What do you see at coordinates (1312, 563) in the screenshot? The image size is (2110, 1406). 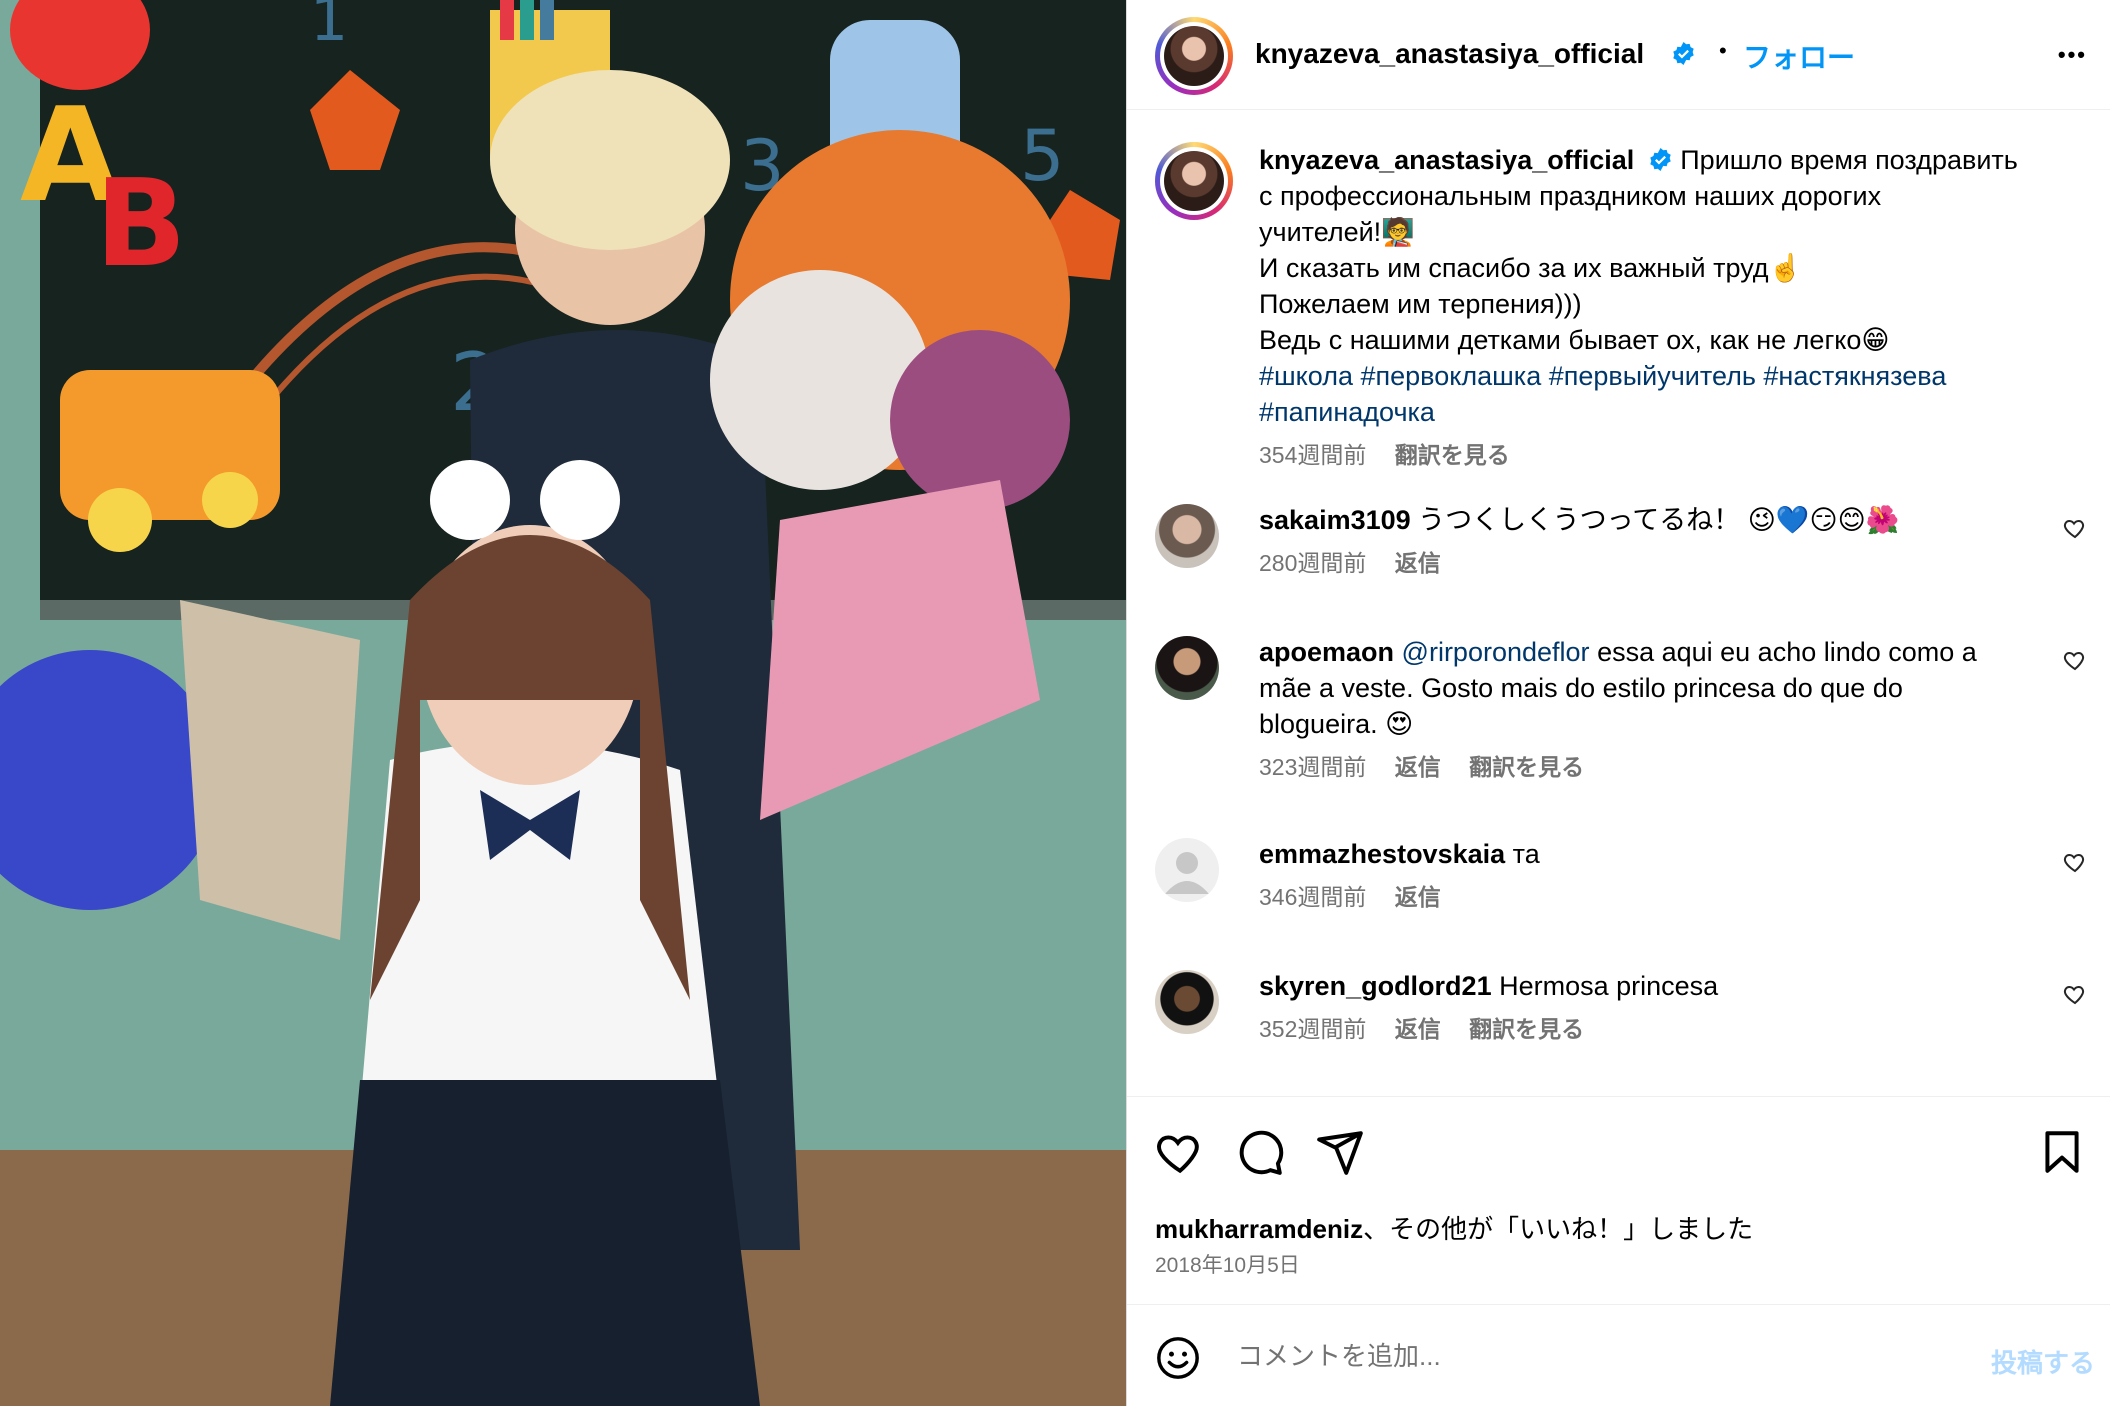 I see `comment-time: 280週間前` at bounding box center [1312, 563].